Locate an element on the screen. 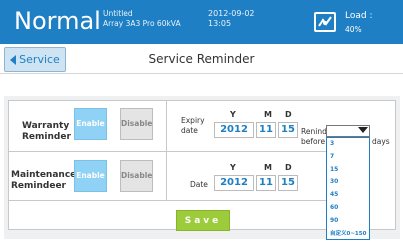 The image size is (403, 247). option-item: 7 is located at coordinates (332, 157).